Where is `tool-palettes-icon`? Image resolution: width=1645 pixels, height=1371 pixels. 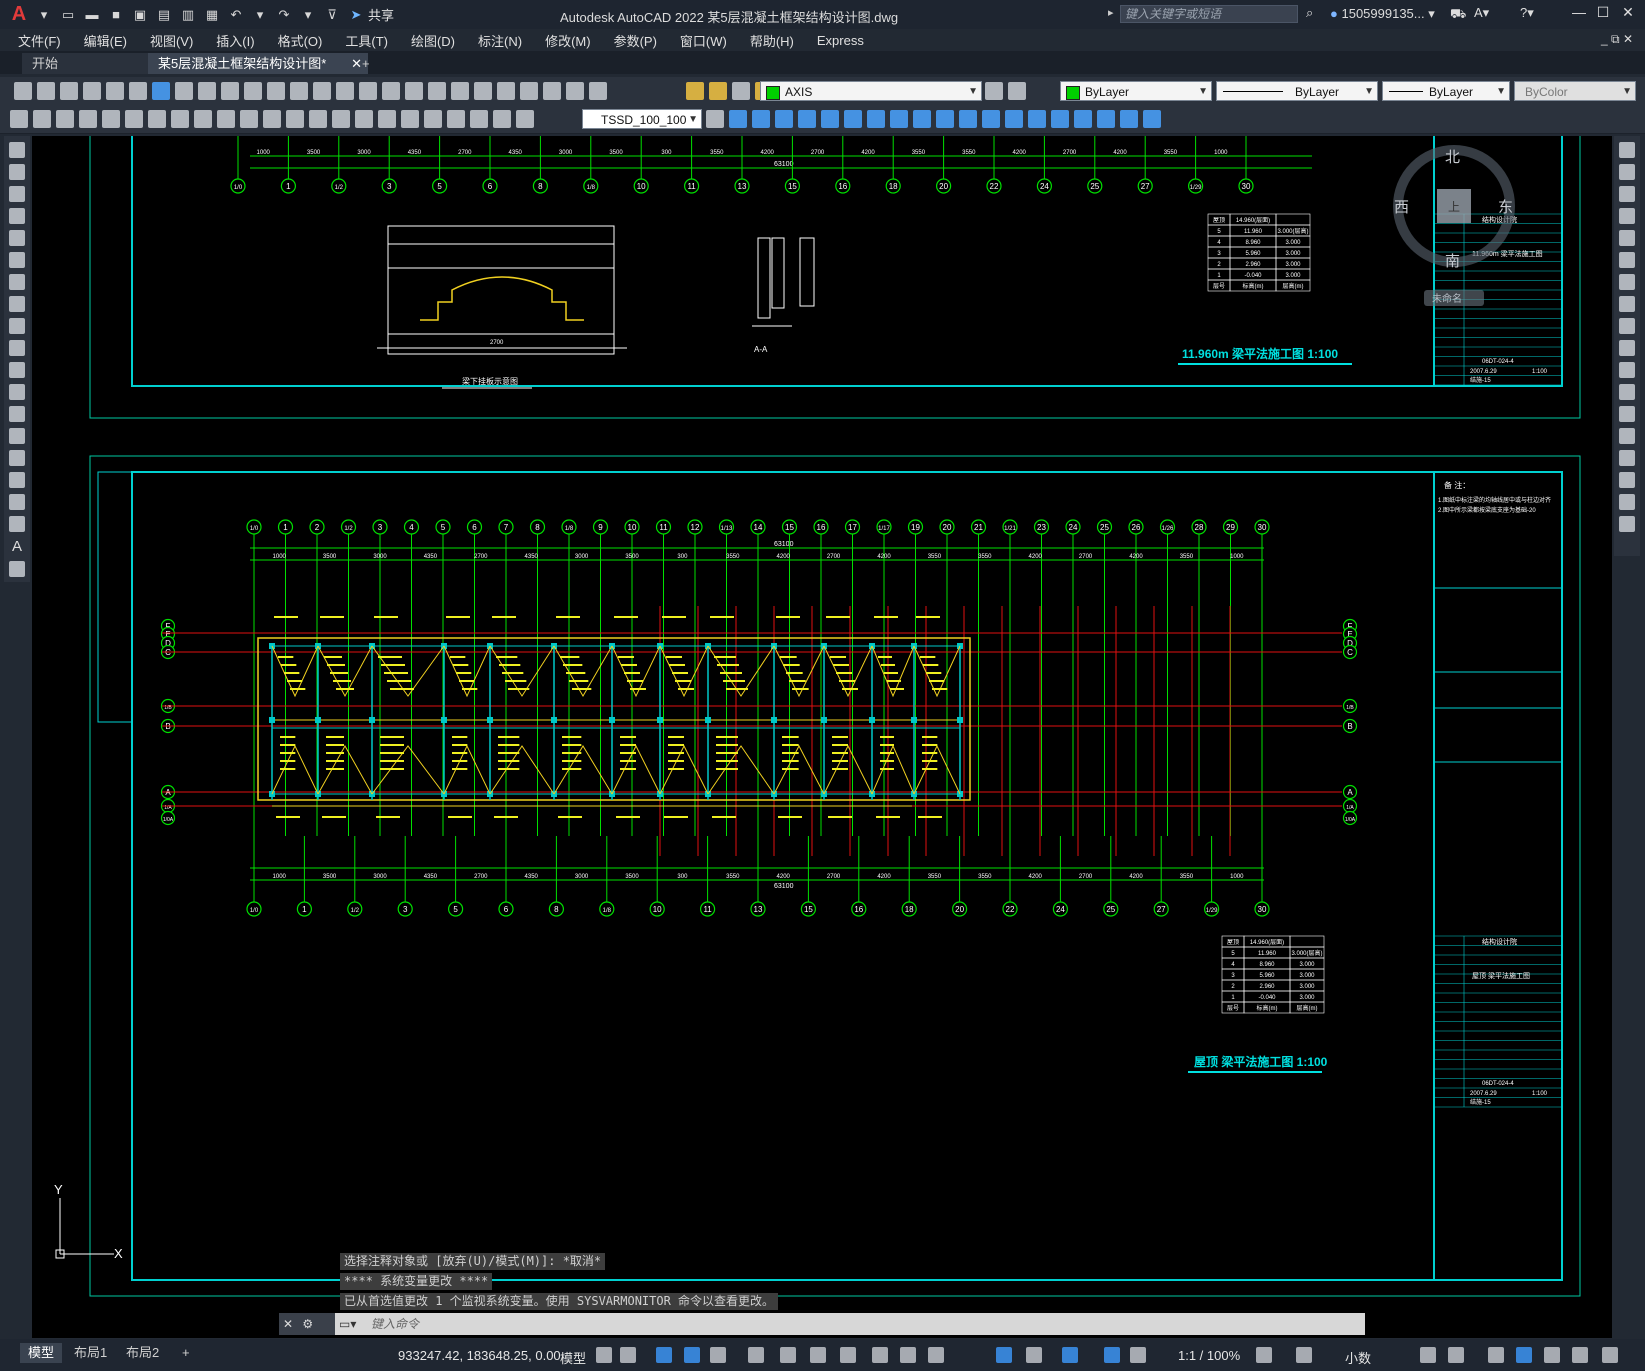 tool-palettes-icon is located at coordinates (483, 91).